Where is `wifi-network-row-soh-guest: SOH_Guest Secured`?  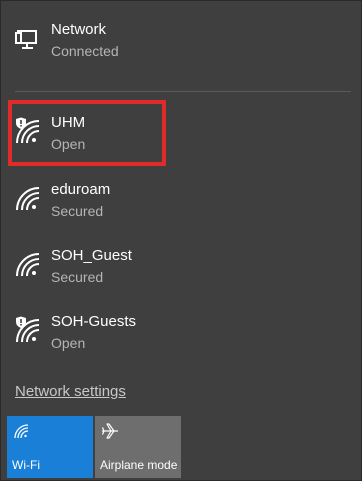
wifi-network-row-soh-guest: SOH_Guest Secured is located at coordinates (180, 265).